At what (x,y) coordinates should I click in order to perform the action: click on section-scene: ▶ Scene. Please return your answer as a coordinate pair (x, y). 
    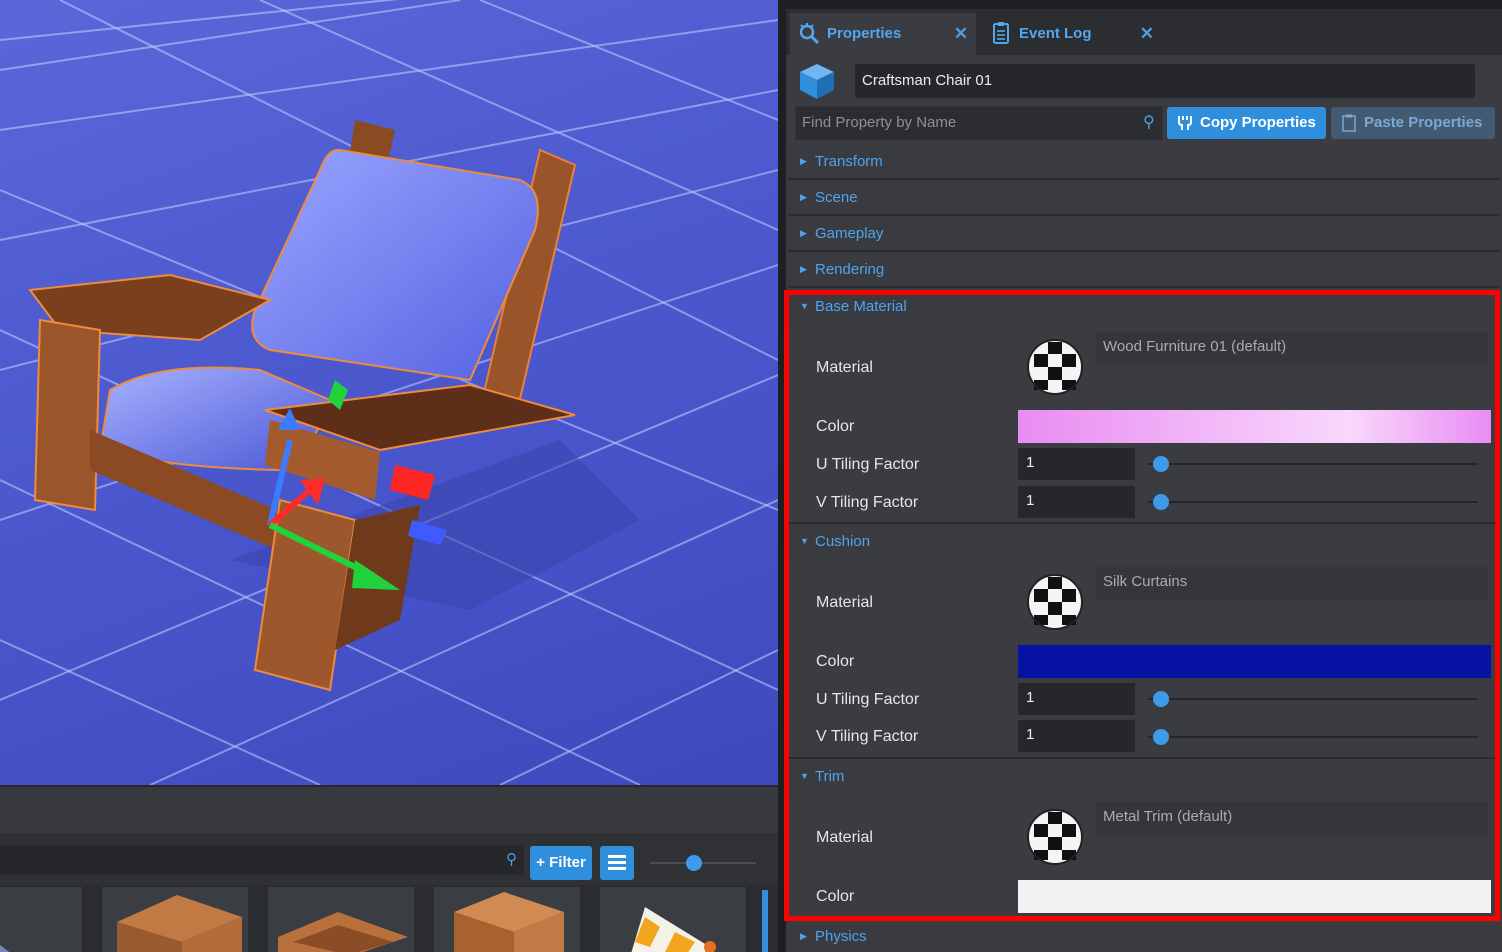
    Looking at the image, I should click on (1144, 197).